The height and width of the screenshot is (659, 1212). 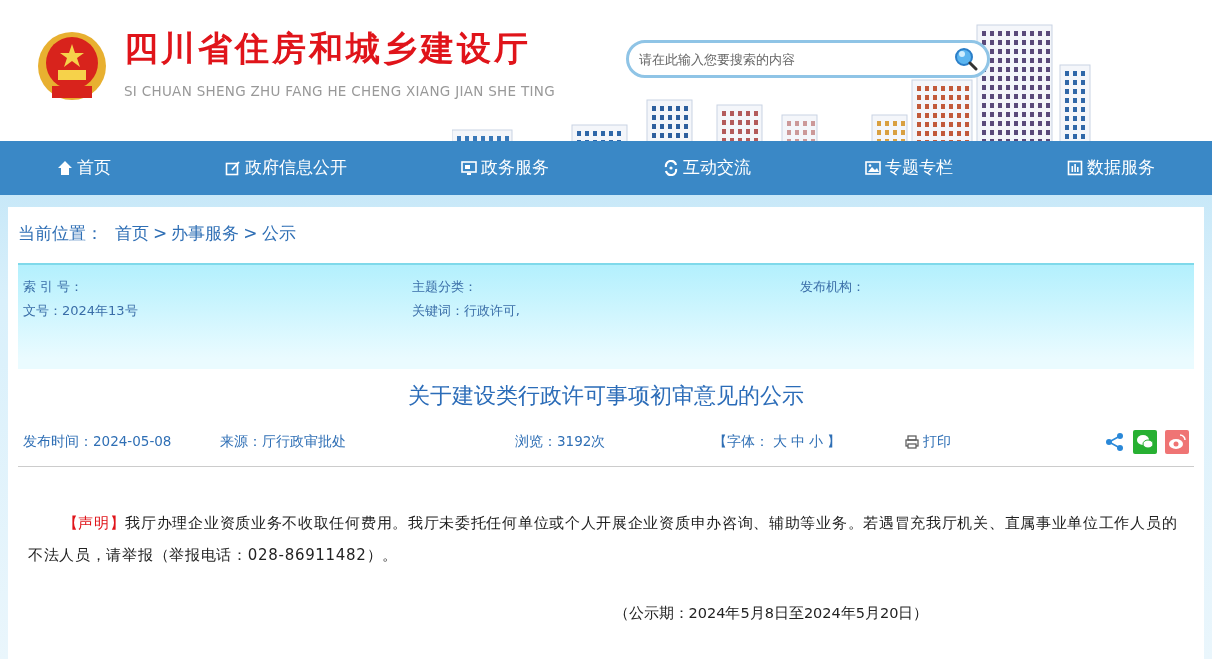 I want to click on bar-chart-icon, so click(x=1075, y=168).